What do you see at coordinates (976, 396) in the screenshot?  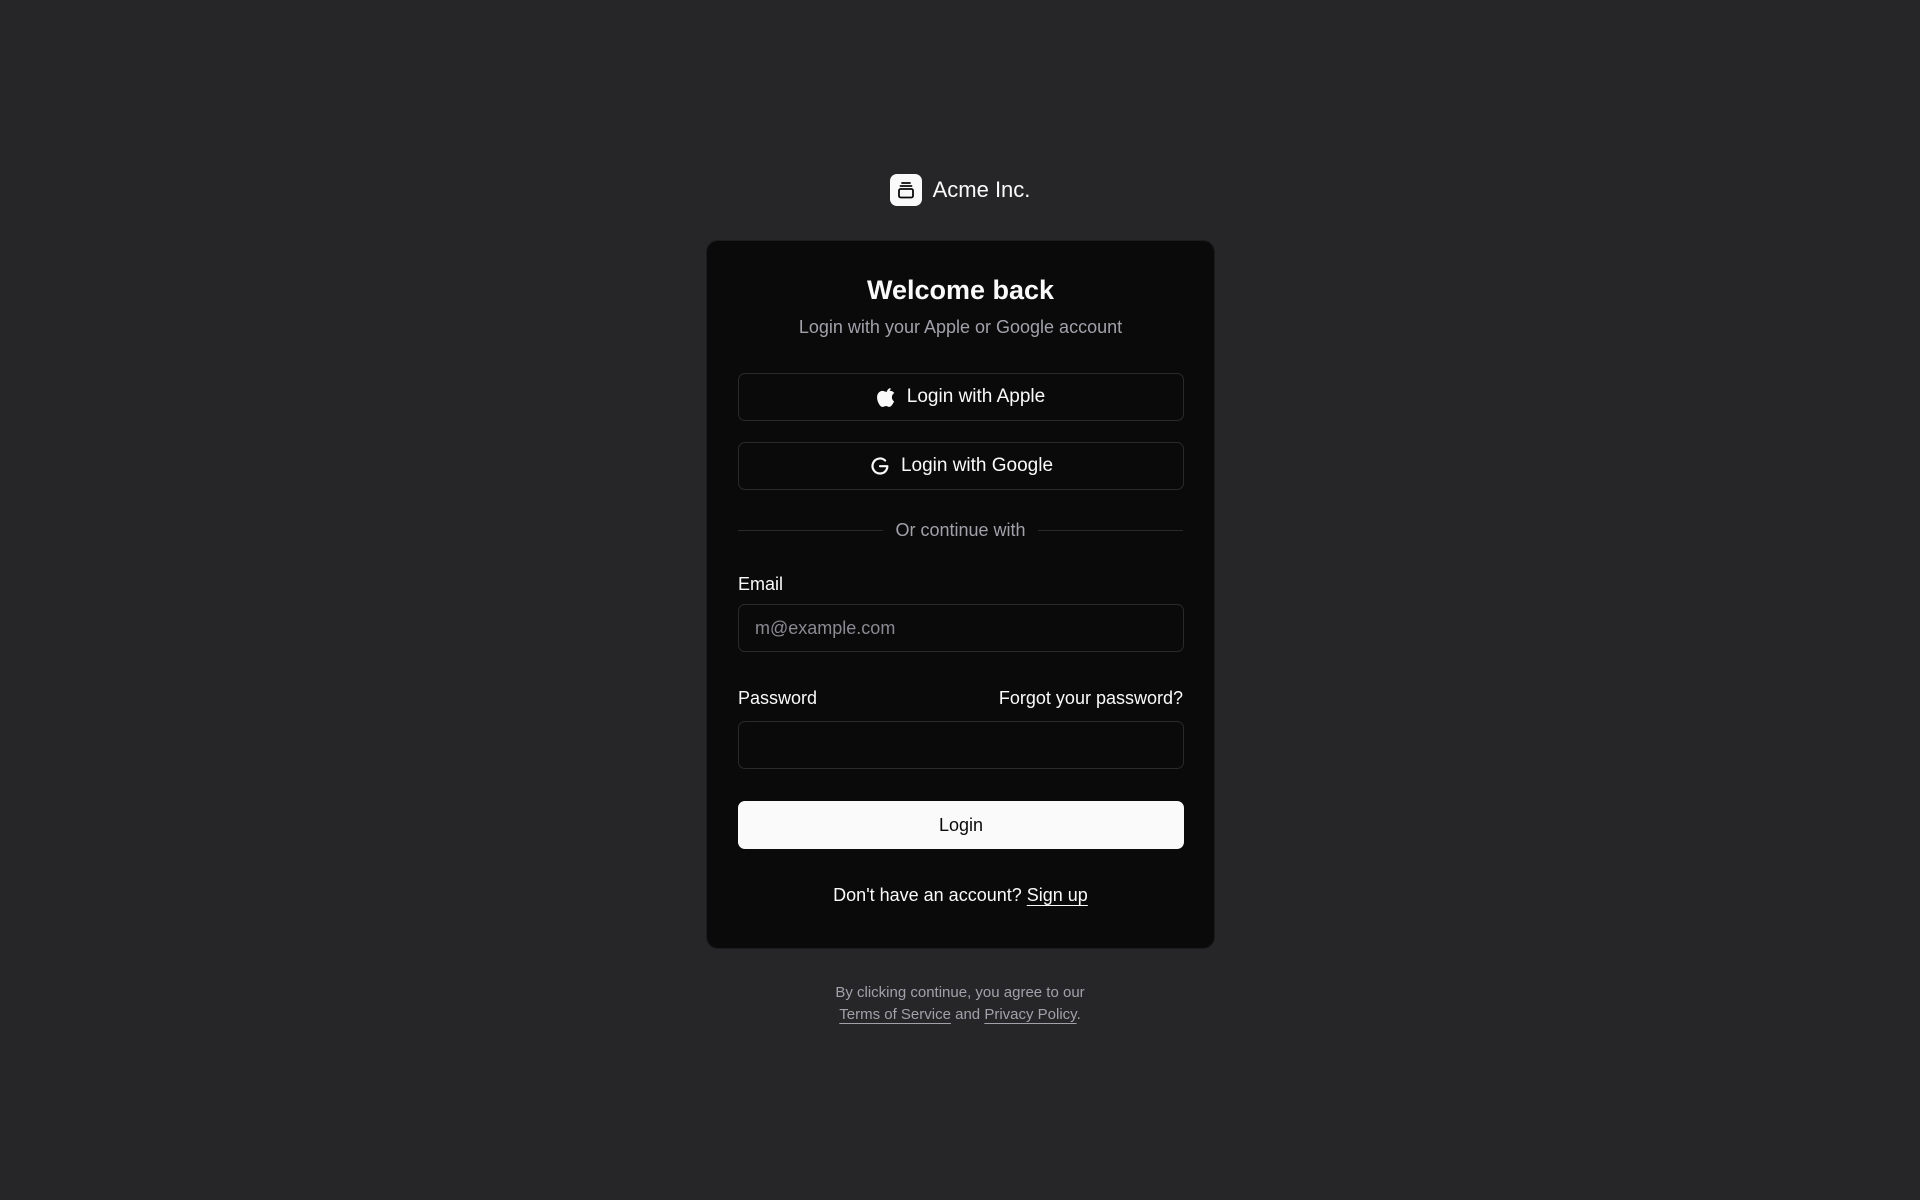 I see `login-with-apple-label: Login with Apple` at bounding box center [976, 396].